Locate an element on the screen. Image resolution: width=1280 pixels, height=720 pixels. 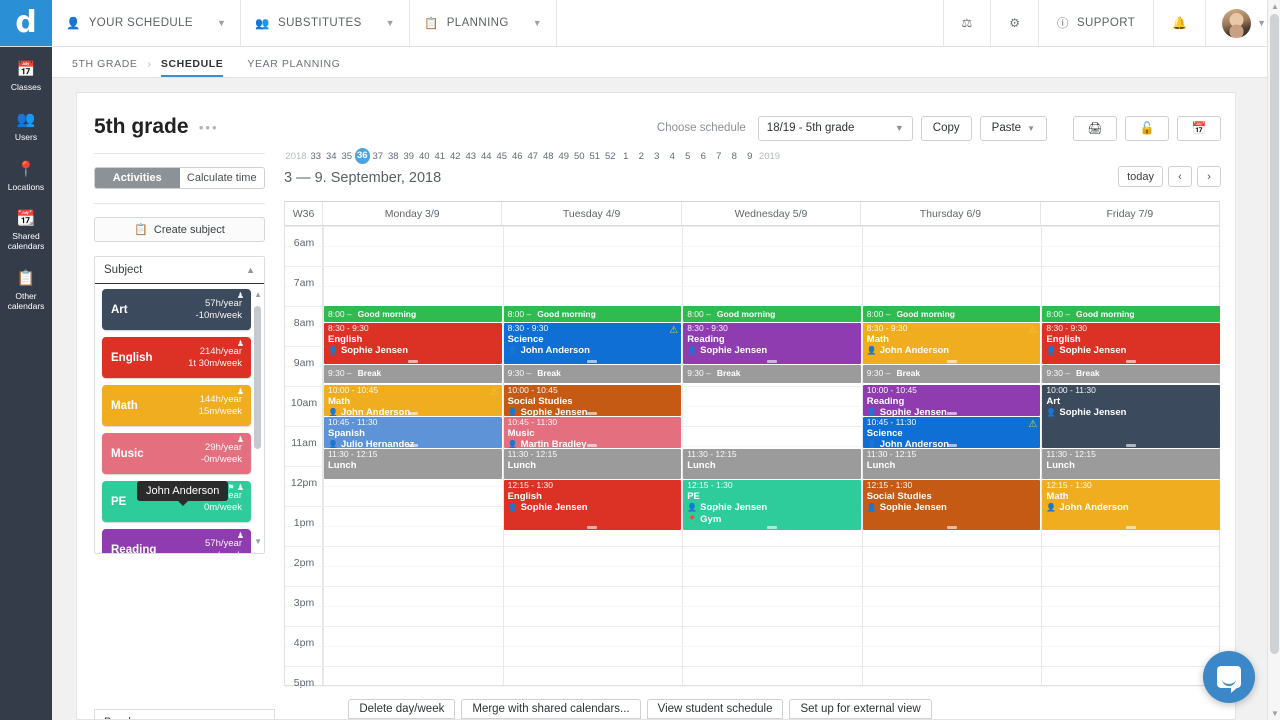
week-number: 8 is located at coordinates (735, 156).